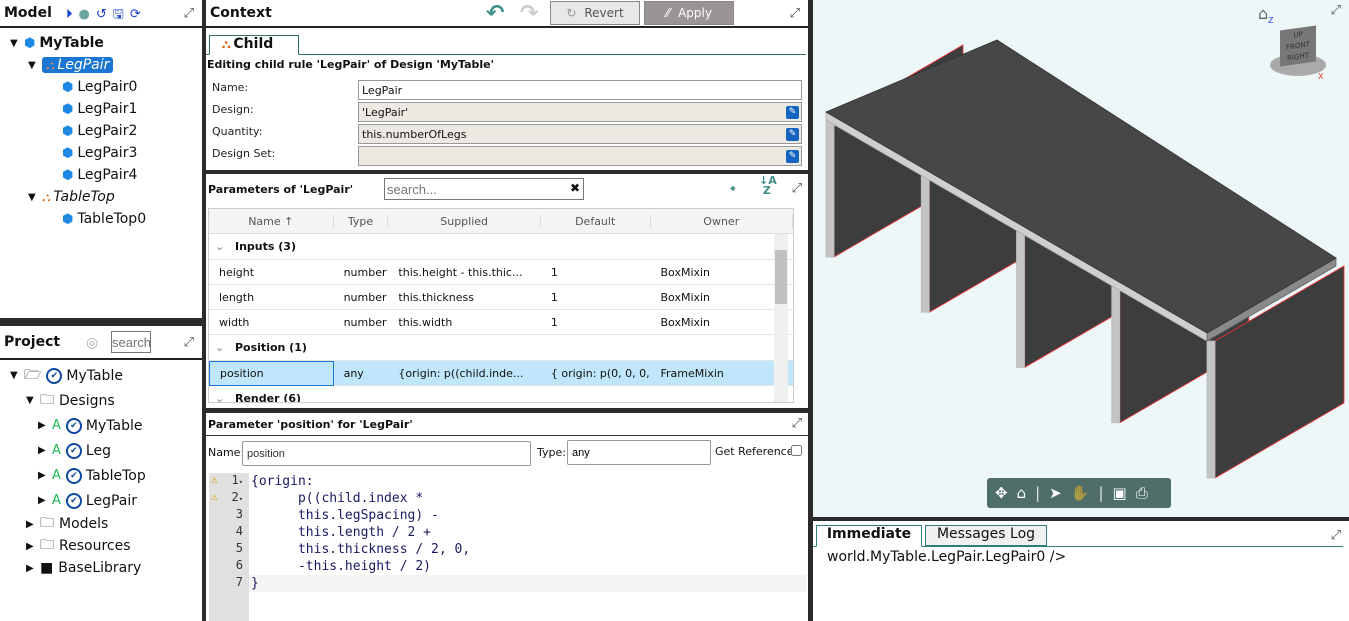  I want to click on column-header: Default, so click(596, 221).